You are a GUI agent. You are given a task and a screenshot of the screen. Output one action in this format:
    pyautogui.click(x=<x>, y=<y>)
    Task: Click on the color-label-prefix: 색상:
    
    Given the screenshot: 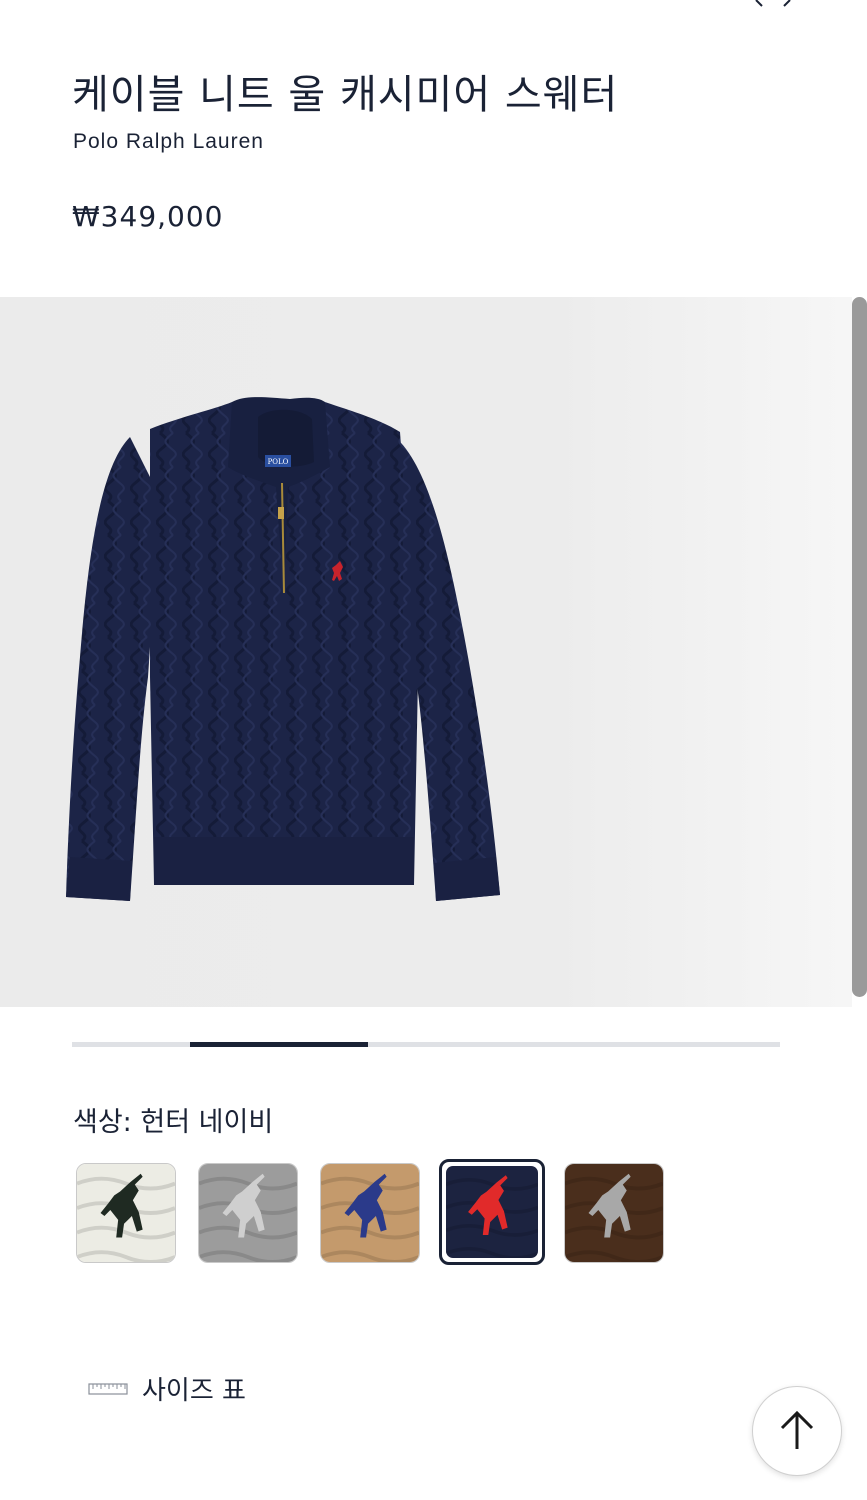 What is the action you would take?
    pyautogui.click(x=102, y=1122)
    